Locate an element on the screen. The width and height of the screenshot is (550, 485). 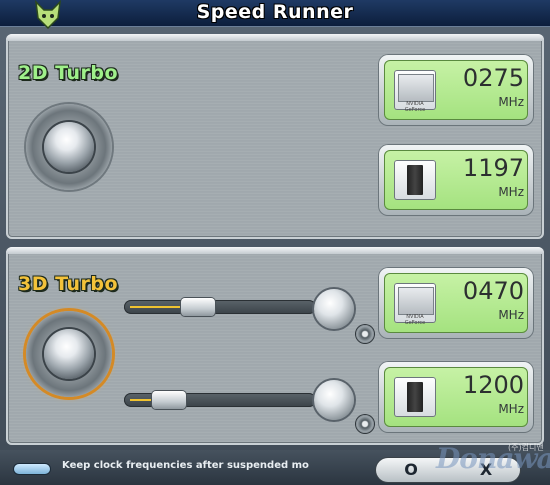
turbo-2d-memory-readout: 1197 MHz is located at coordinates (456, 180).